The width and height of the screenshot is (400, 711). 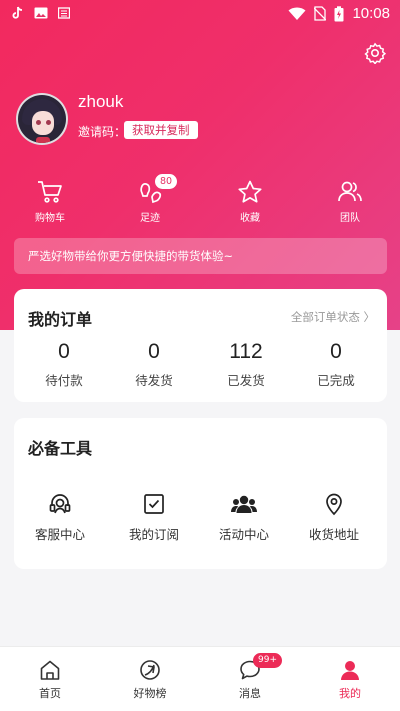 What do you see at coordinates (50, 670) in the screenshot?
I see `home-icon` at bounding box center [50, 670].